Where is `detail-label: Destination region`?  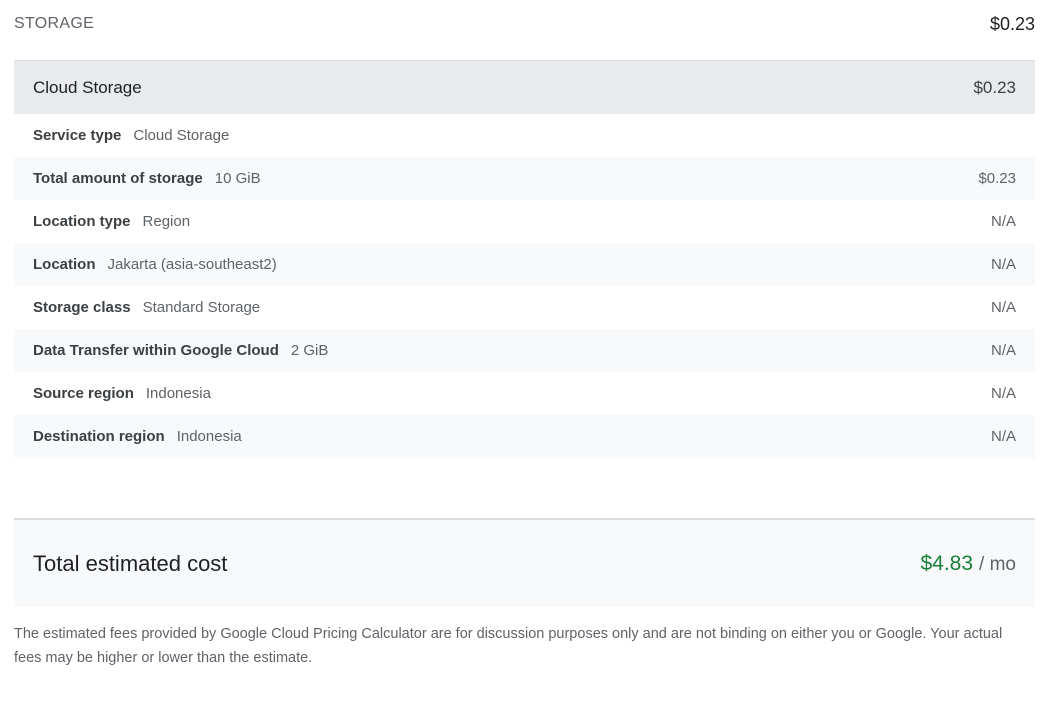
detail-label: Destination region is located at coordinates (99, 436).